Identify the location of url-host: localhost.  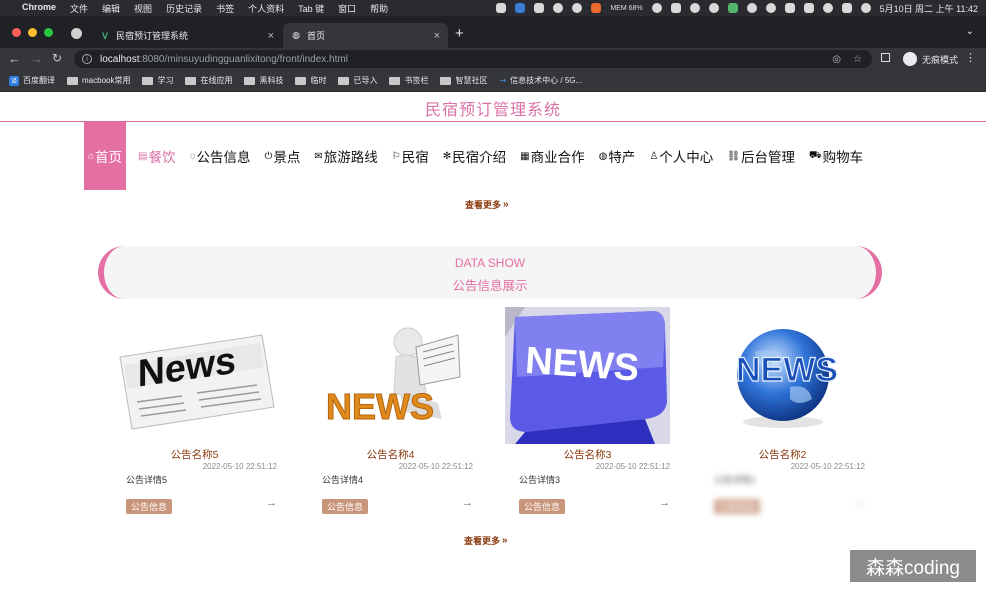
(120, 59).